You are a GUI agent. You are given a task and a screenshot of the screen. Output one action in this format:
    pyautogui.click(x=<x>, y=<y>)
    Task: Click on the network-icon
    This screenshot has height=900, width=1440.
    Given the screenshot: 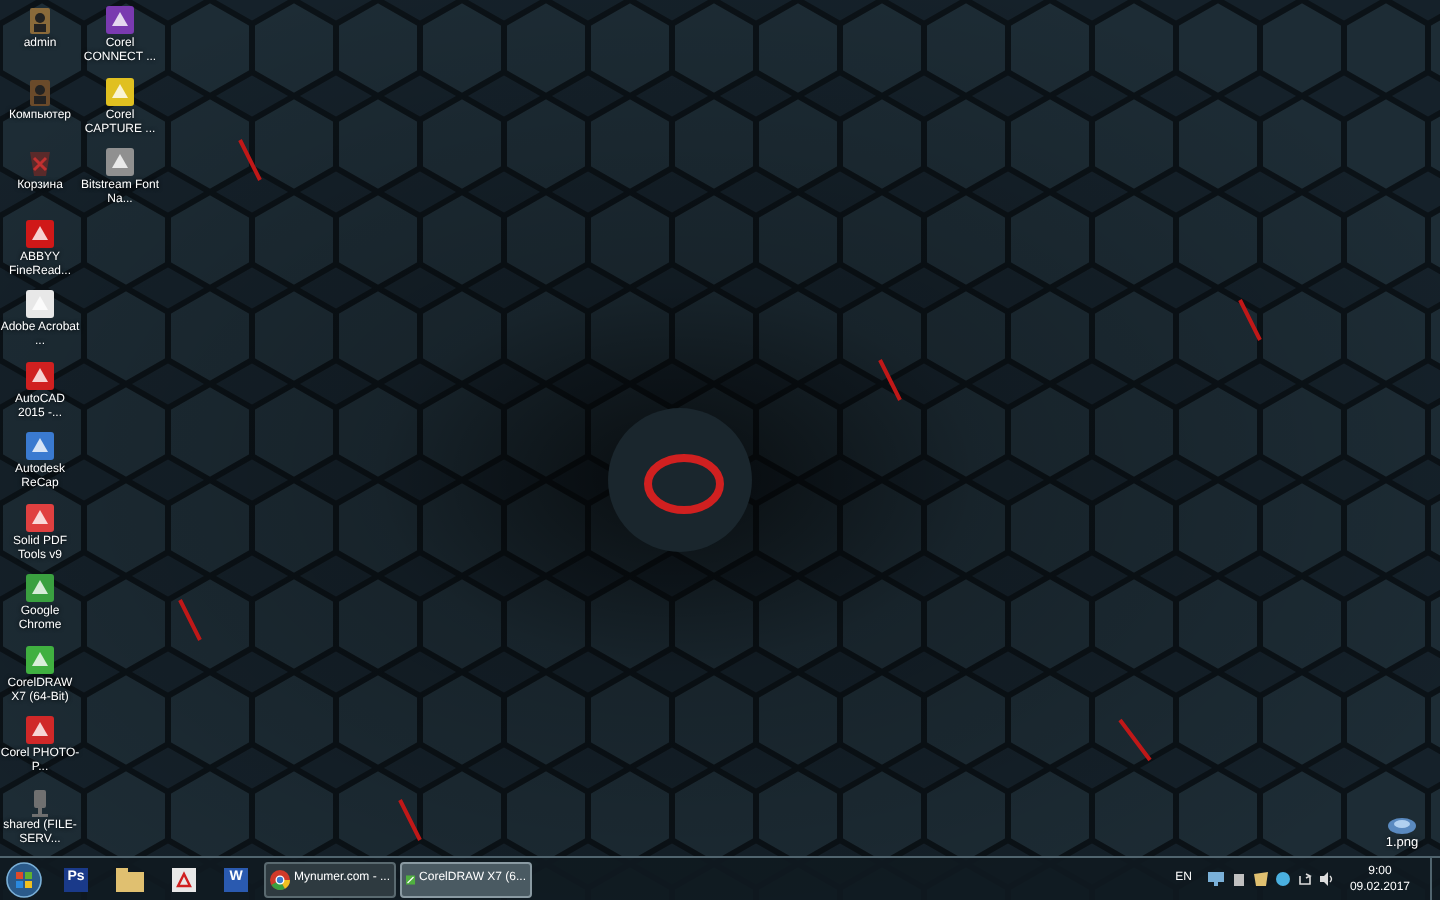 What is the action you would take?
    pyautogui.click(x=1215, y=879)
    